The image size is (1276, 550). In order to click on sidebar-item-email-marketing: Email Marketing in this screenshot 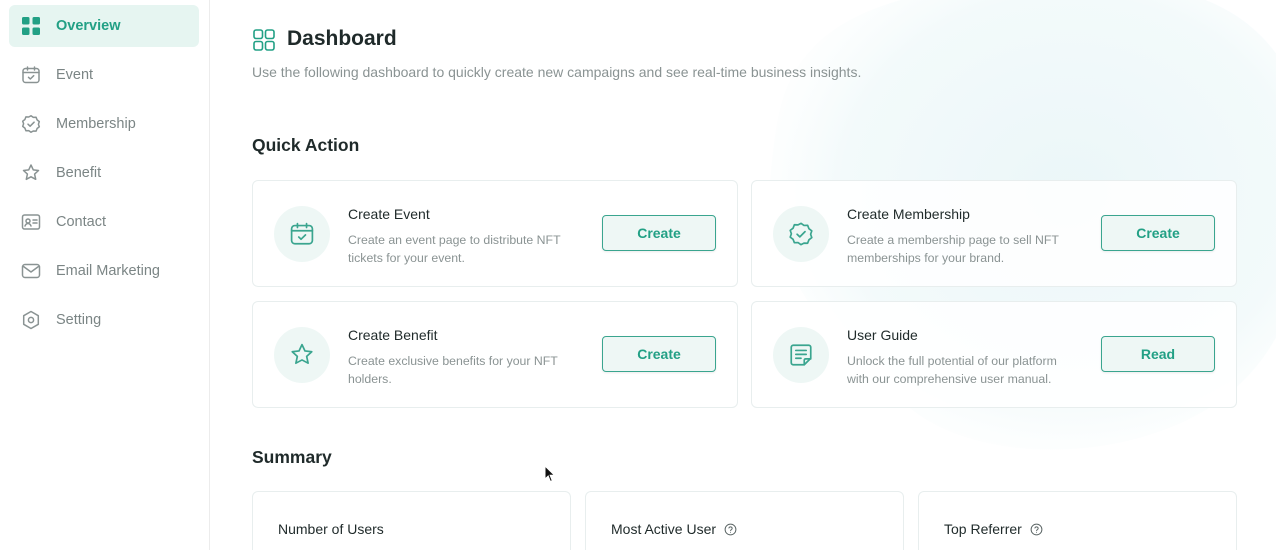, I will do `click(104, 271)`.